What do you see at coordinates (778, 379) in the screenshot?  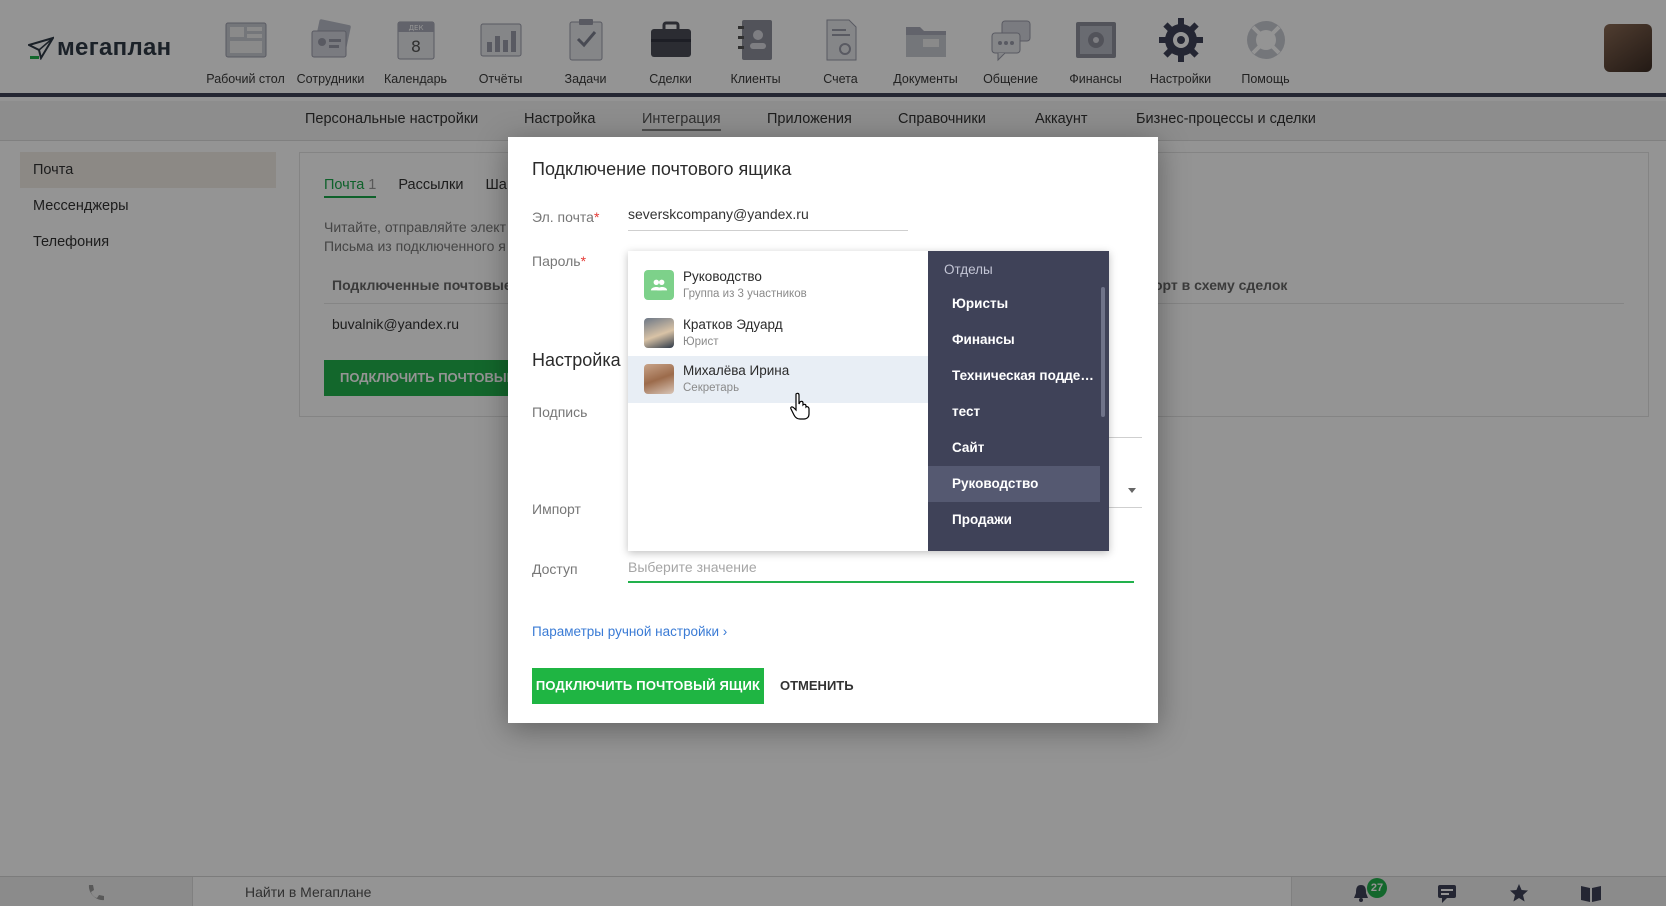 I see `dropdown-option-user: Михалёва Ирина Секретарь` at bounding box center [778, 379].